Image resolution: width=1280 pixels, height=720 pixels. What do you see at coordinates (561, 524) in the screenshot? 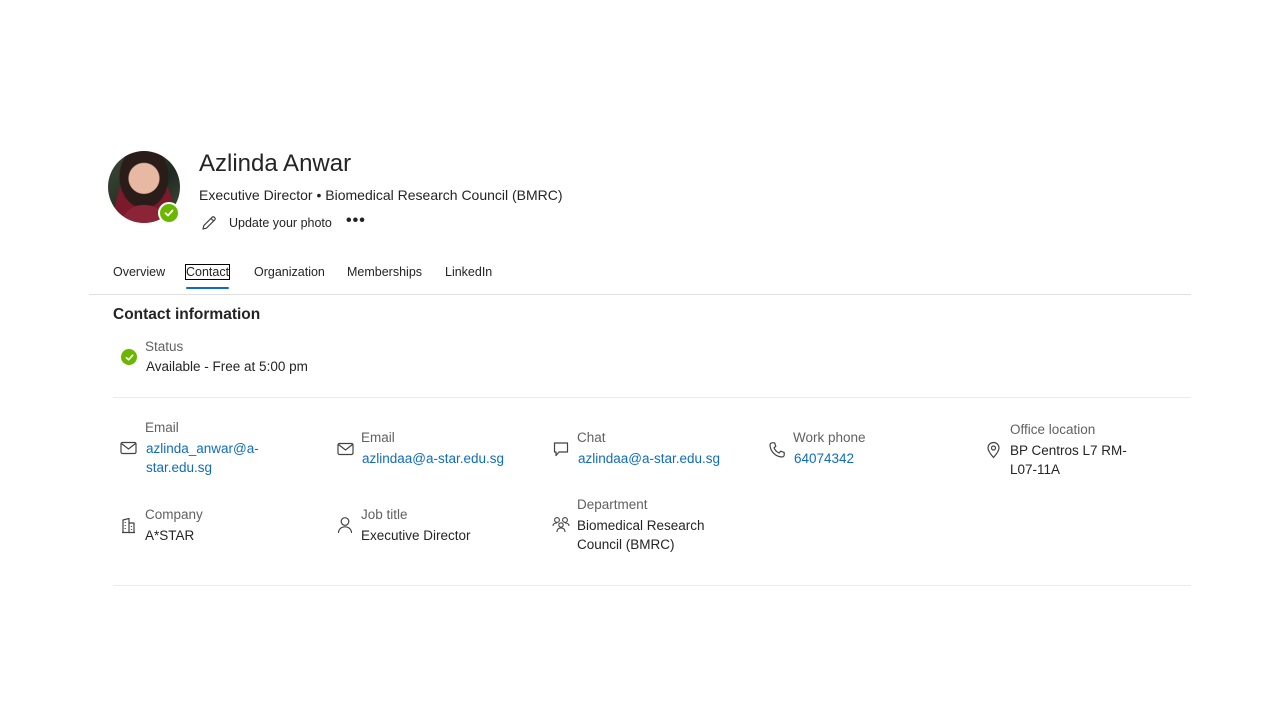
I see `people-group-icon` at bounding box center [561, 524].